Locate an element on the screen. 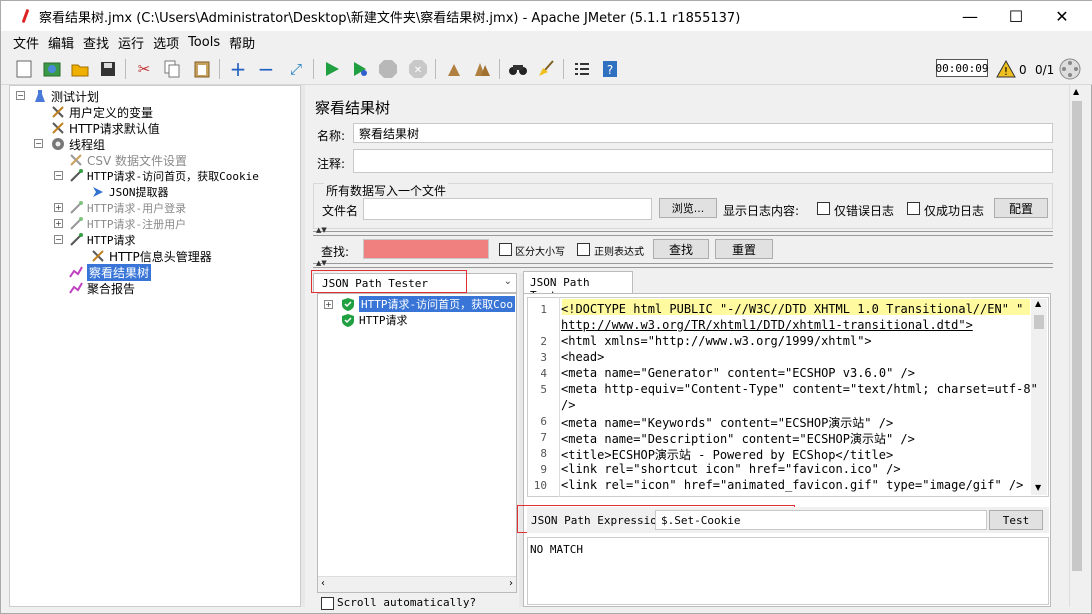 This screenshot has height=614, width=1092. tree-item-view-results: 察看结果树 is located at coordinates (110, 272).